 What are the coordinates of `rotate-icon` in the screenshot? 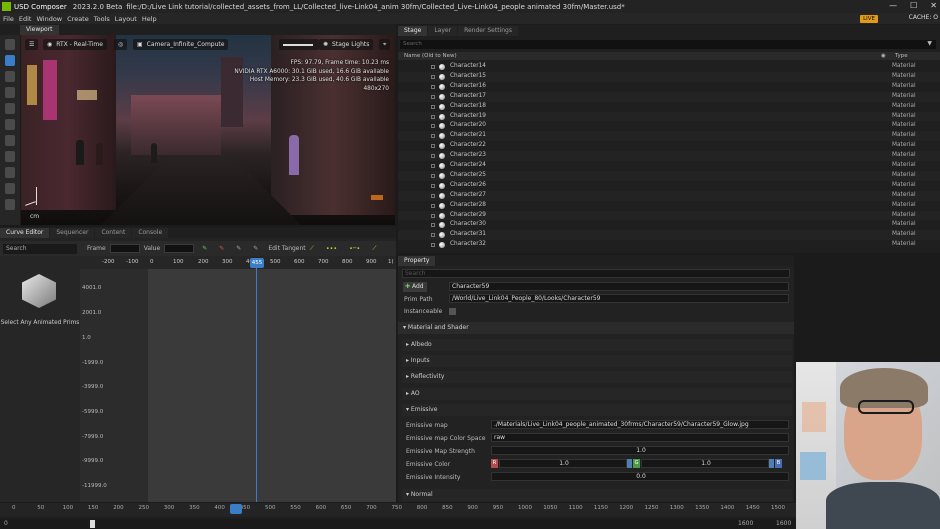 It's located at (10, 92).